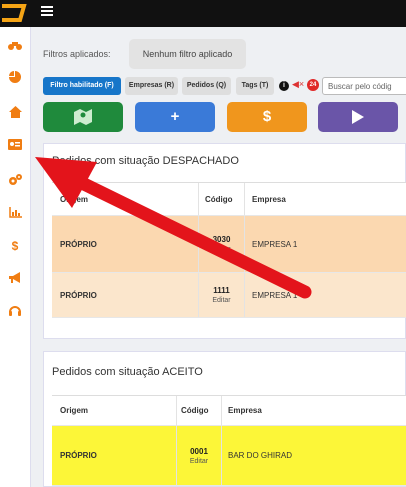 Image resolution: width=406 pixels, height=487 pixels. What do you see at coordinates (313, 85) in the screenshot?
I see `alert-count-icon: 24` at bounding box center [313, 85].